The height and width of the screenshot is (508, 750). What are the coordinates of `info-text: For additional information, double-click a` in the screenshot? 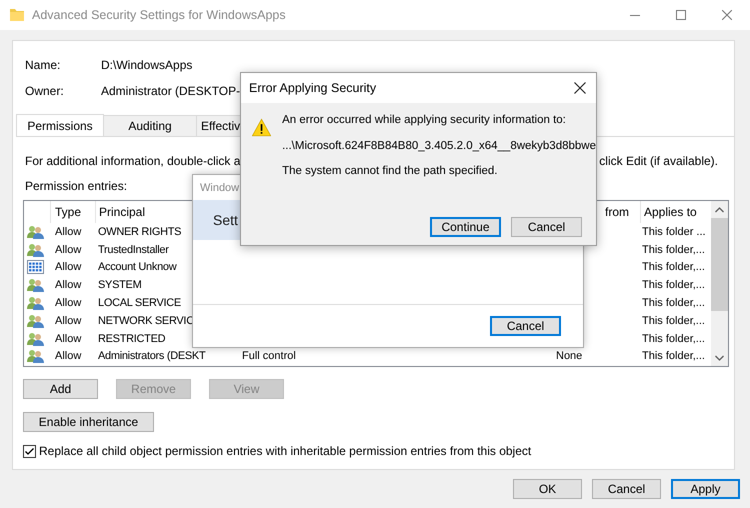 It's located at (132, 161).